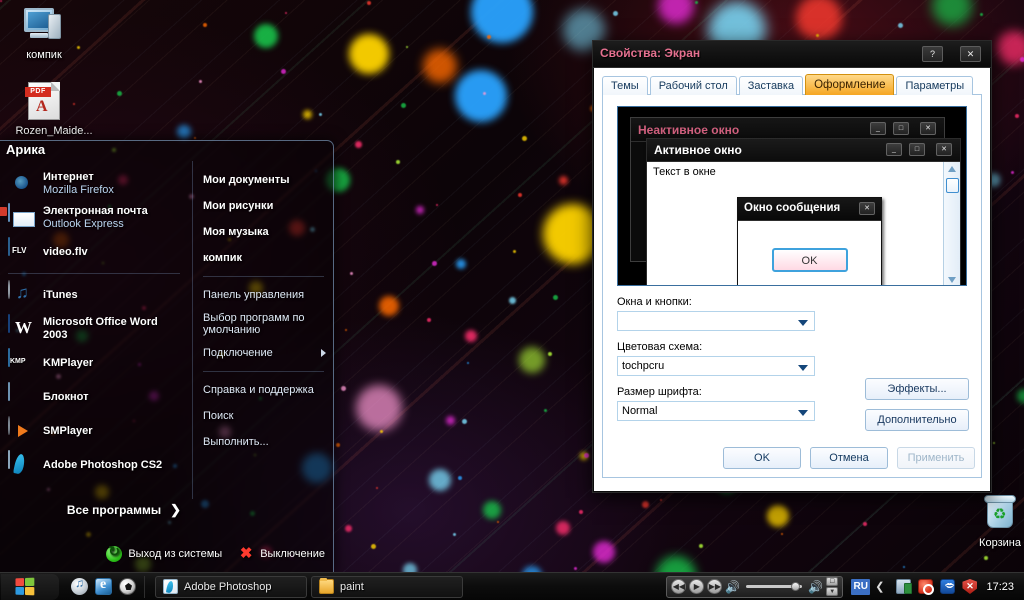 Image resolution: width=1024 pixels, height=600 pixels. Describe the element at coordinates (65, 252) in the screenshot. I see `start-menu-item-text: video.flv` at that location.